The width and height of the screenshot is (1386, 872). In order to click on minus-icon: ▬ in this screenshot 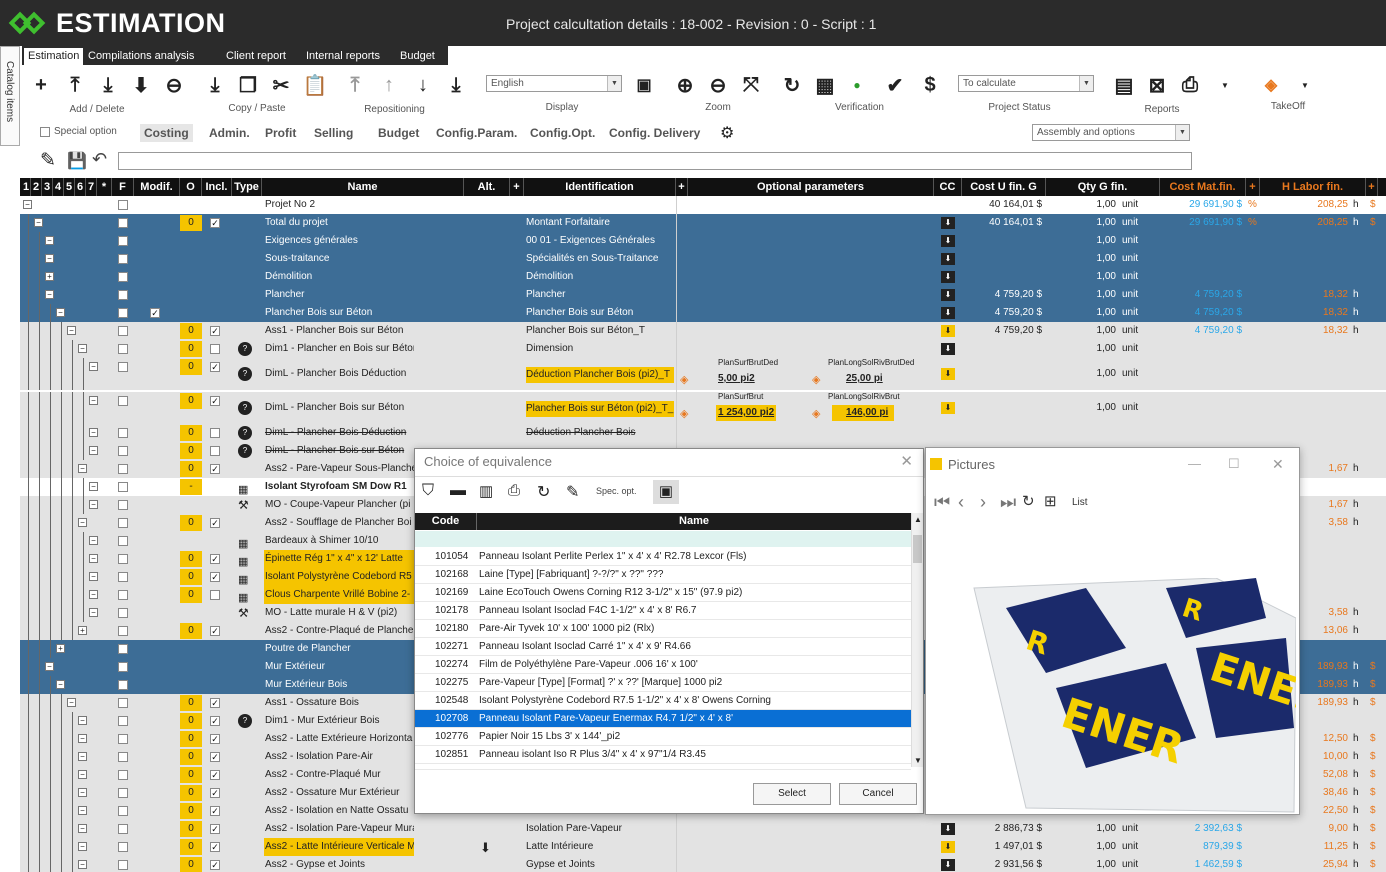, I will do `click(458, 491)`.